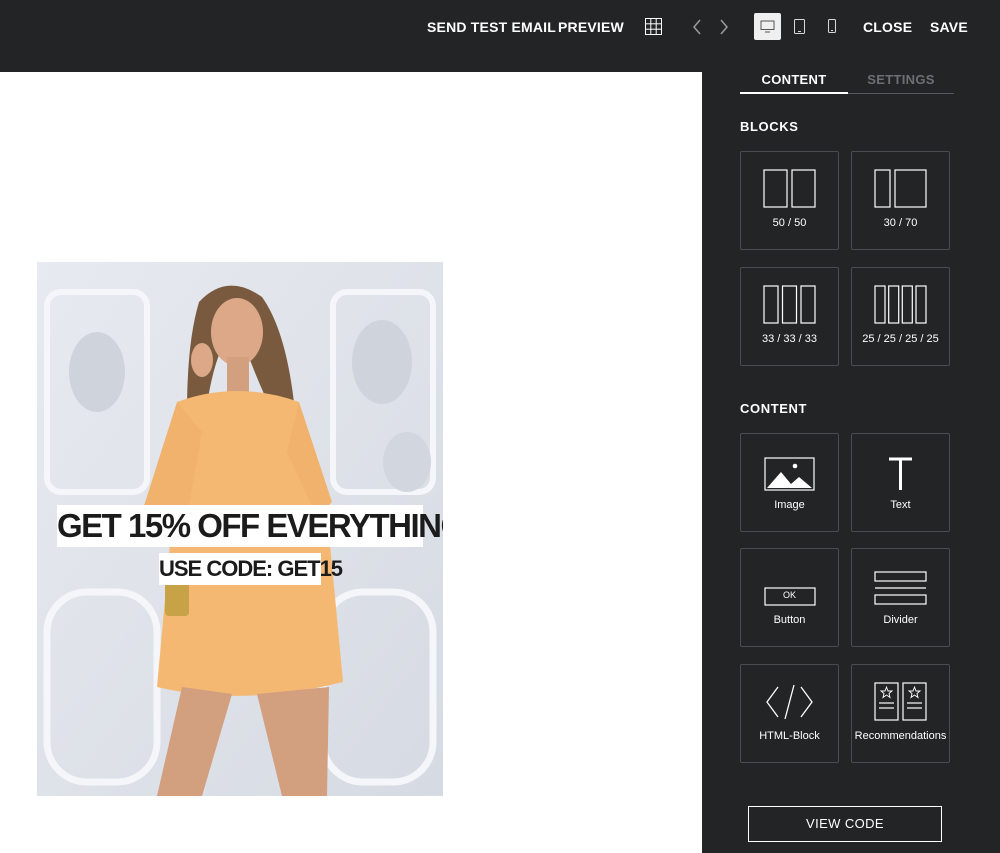 The height and width of the screenshot is (853, 1000). I want to click on redo-chevron-right-icon, so click(724, 27).